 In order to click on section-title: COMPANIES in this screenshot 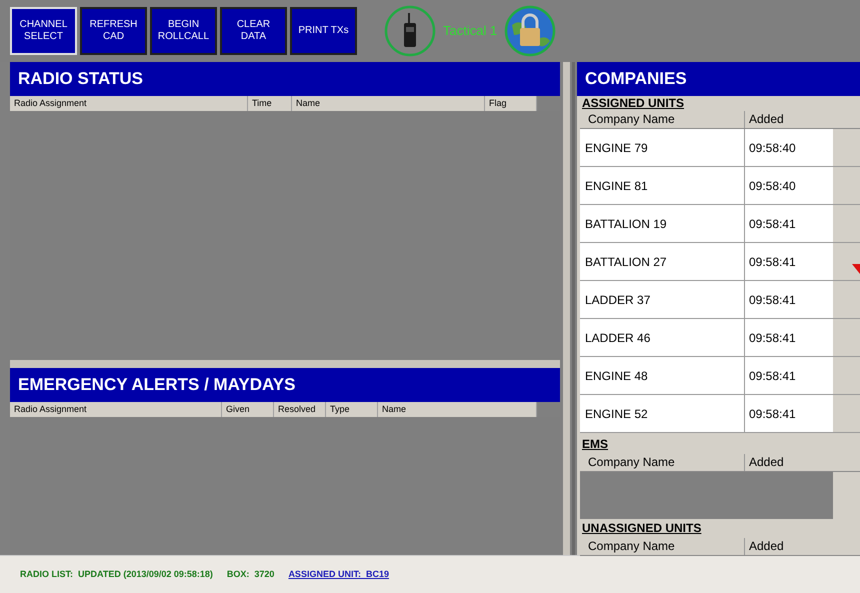, I will do `click(718, 79)`.